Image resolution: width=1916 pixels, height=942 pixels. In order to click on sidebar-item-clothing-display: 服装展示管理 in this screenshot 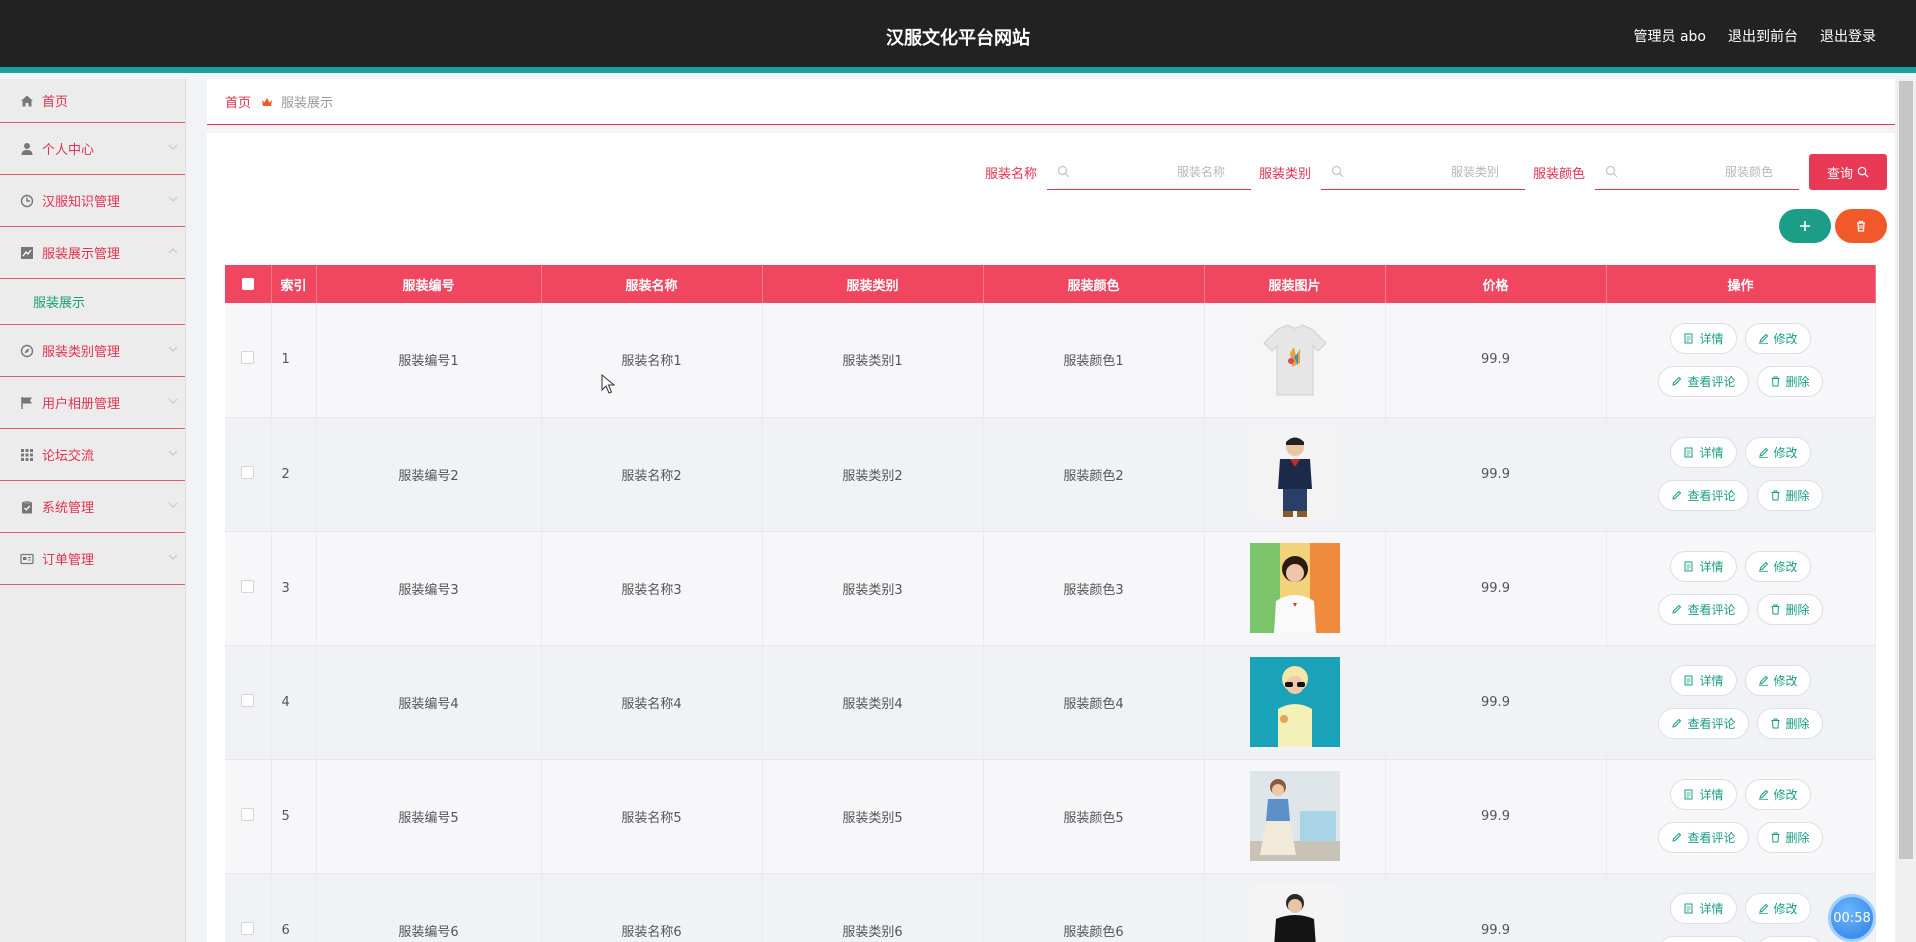, I will do `click(92, 253)`.